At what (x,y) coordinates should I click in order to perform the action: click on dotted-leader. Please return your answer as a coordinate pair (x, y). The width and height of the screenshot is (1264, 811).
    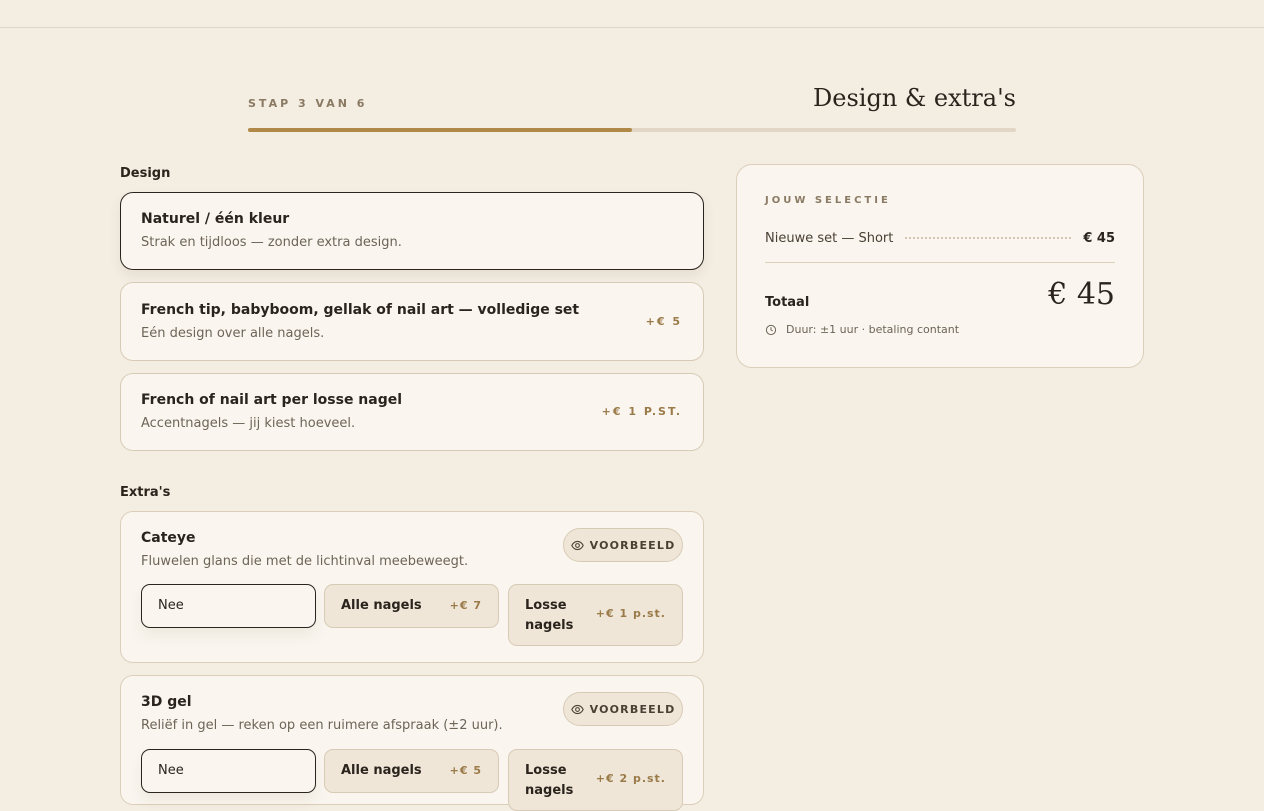
    Looking at the image, I should click on (988, 238).